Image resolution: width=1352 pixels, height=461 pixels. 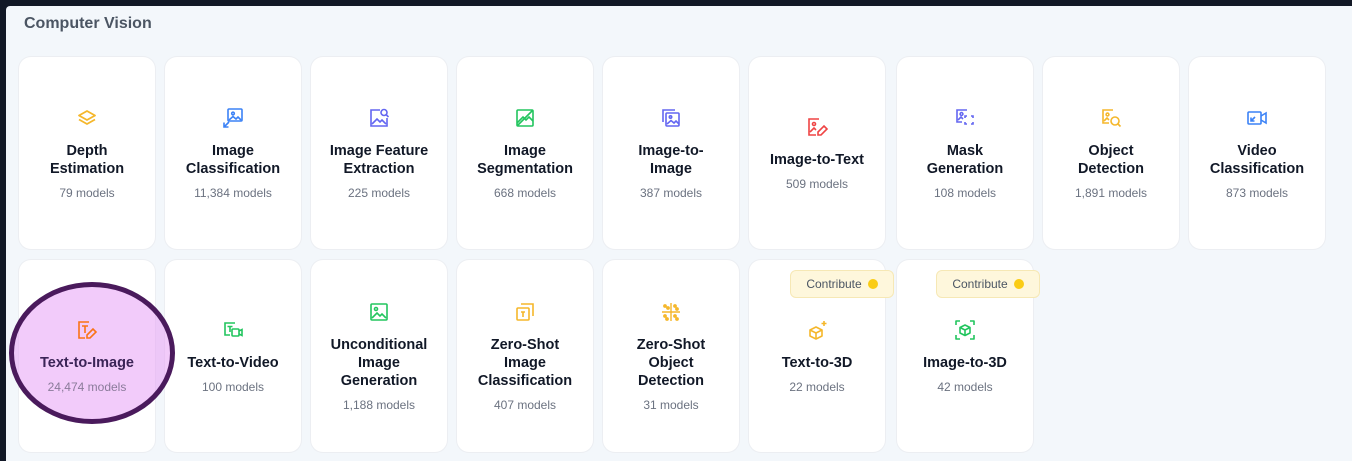 I want to click on model-count: 873 models, so click(x=1257, y=193).